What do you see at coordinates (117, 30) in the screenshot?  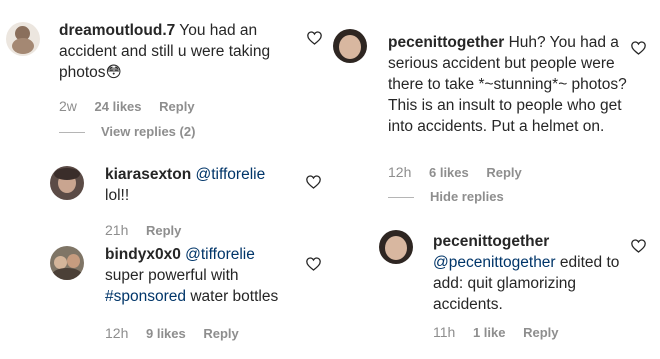 I see `comment-username: dreamoutloud.7` at bounding box center [117, 30].